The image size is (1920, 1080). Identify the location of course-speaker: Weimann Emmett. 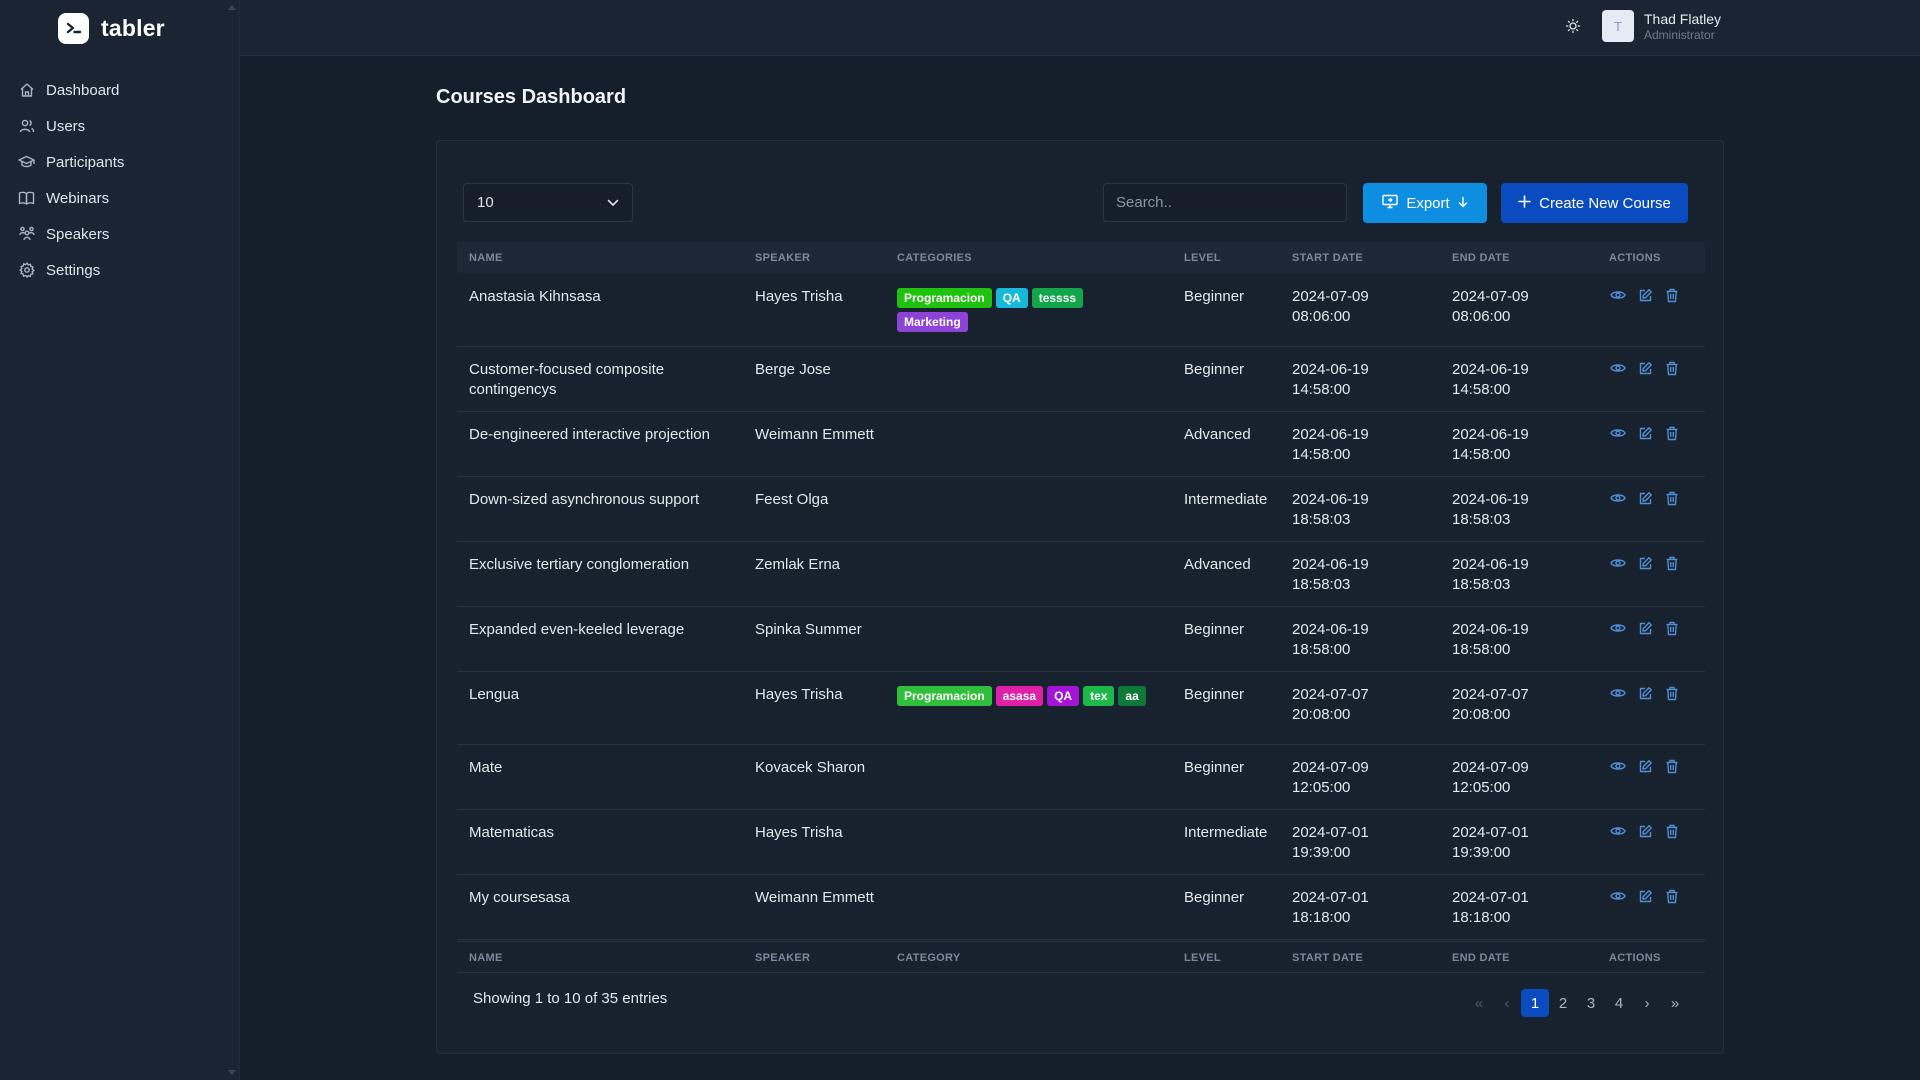
(814, 434).